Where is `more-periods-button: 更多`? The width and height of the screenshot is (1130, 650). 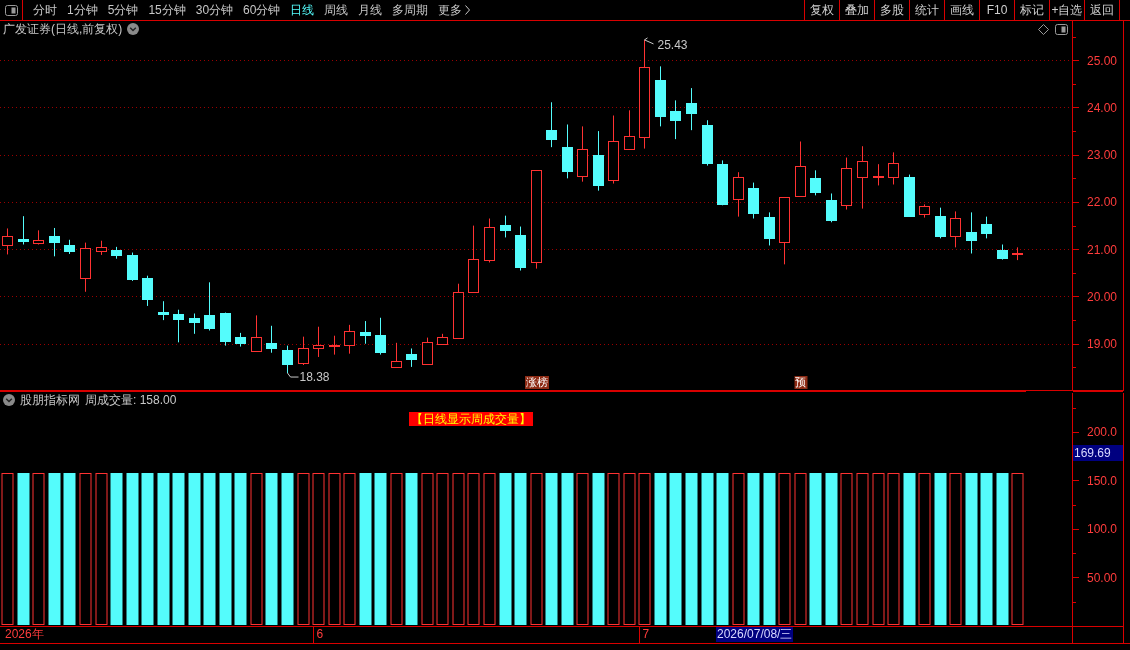 more-periods-button: 更多 is located at coordinates (454, 10).